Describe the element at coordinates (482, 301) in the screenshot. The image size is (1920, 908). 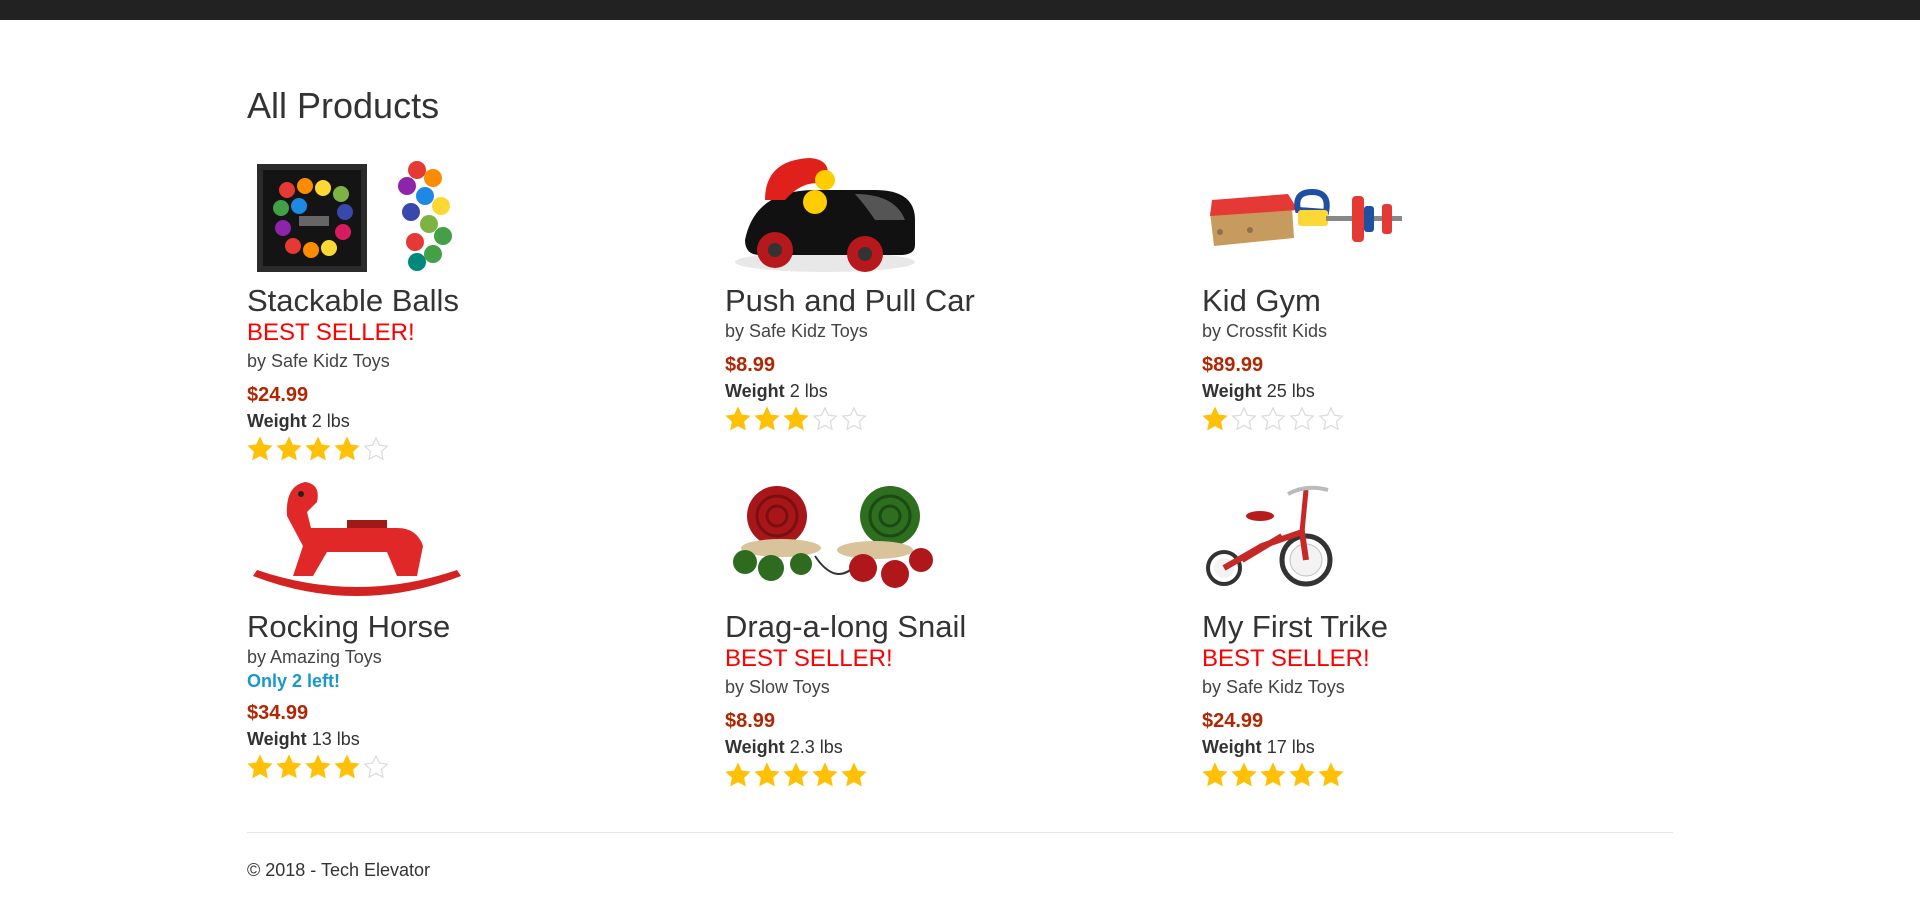
I see `product-name: Stackable Balls` at that location.